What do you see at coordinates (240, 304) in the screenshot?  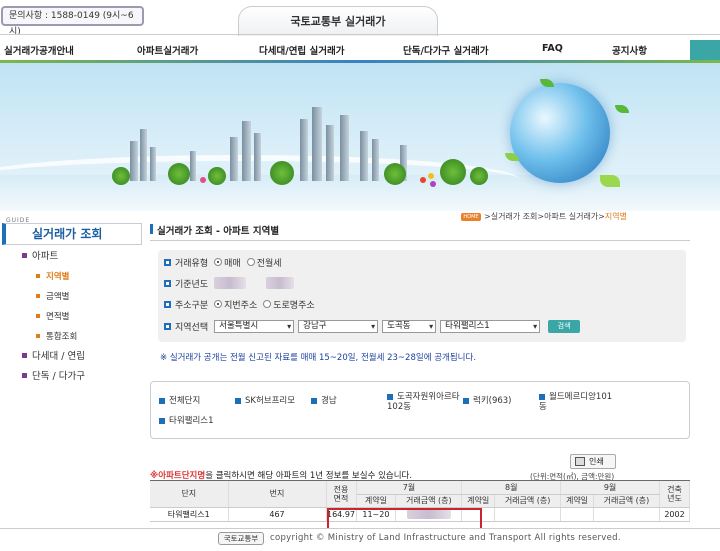 I see `addr-jibun-label: 지번주소` at bounding box center [240, 304].